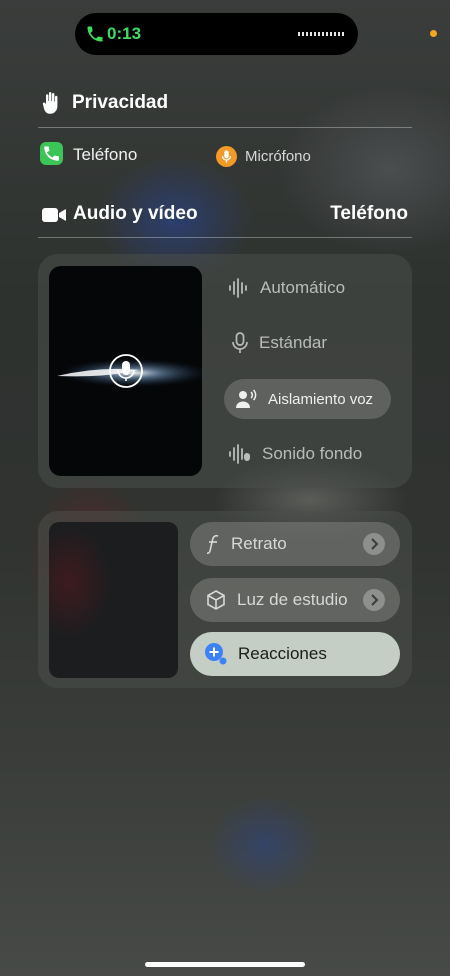 This screenshot has width=450, height=976. What do you see at coordinates (113, 600) in the screenshot?
I see `camera-preview` at bounding box center [113, 600].